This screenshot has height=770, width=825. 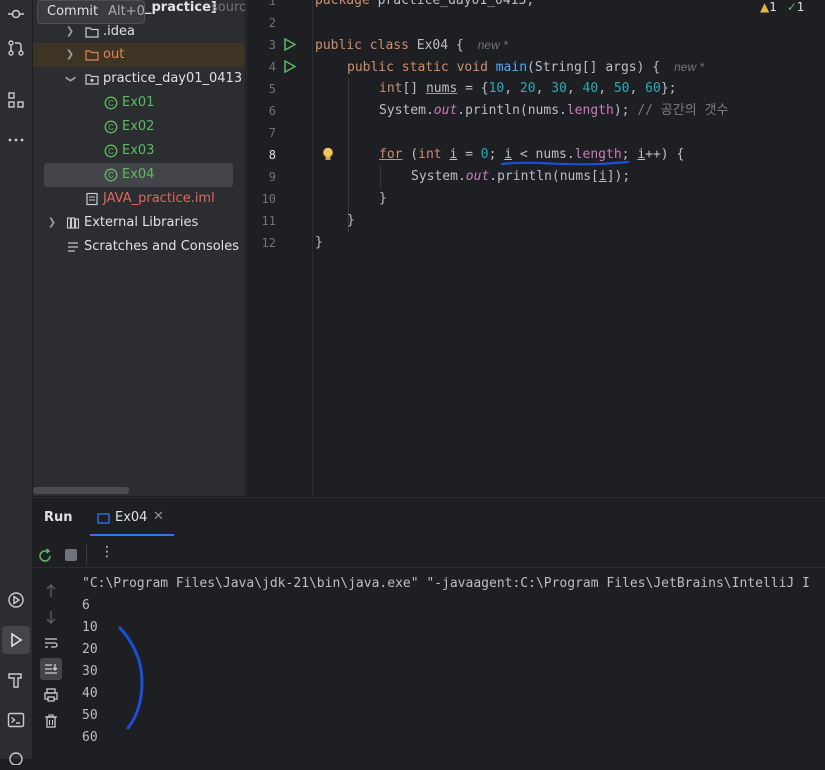 I want to click on pull-requests-icon, so click(x=16, y=48).